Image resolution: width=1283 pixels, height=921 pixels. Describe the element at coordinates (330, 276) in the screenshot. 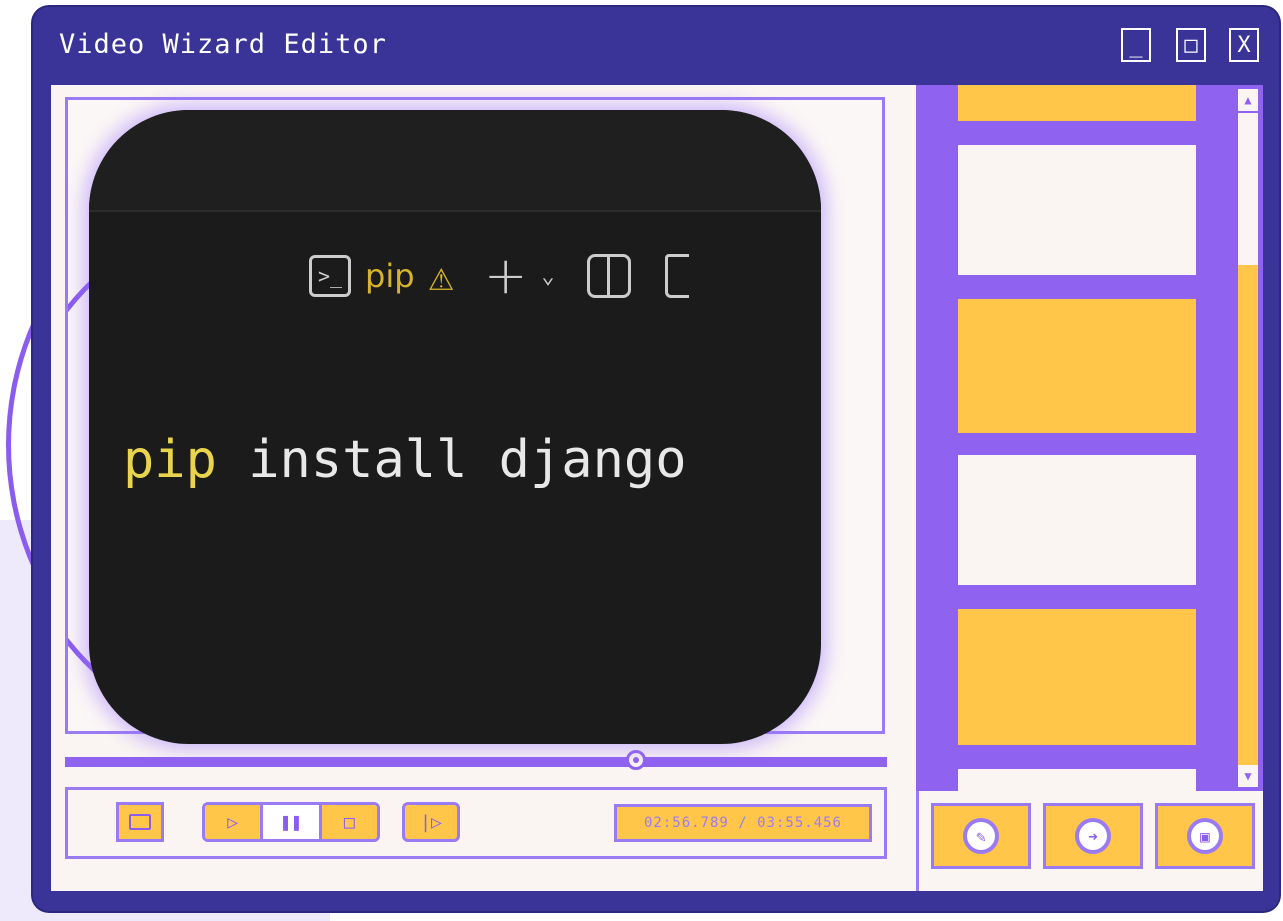

I see `terminal-icon: >_` at that location.